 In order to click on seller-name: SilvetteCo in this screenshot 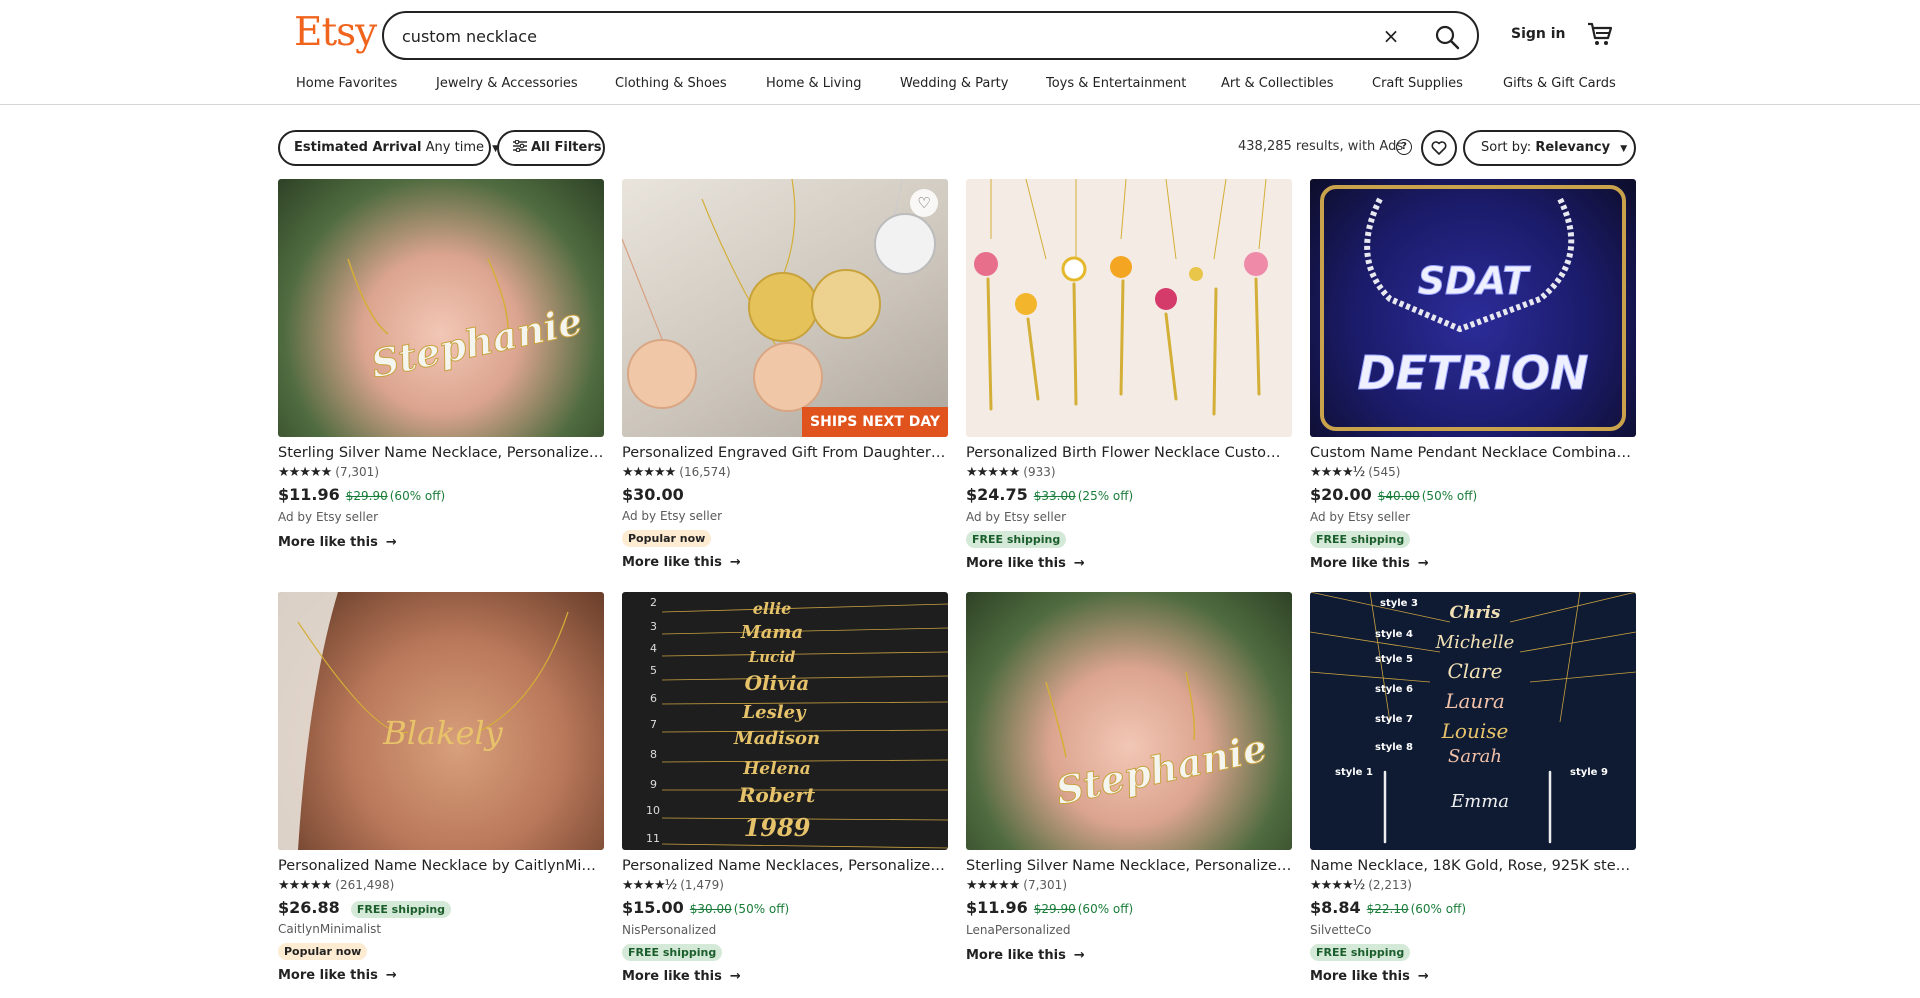, I will do `click(1473, 930)`.